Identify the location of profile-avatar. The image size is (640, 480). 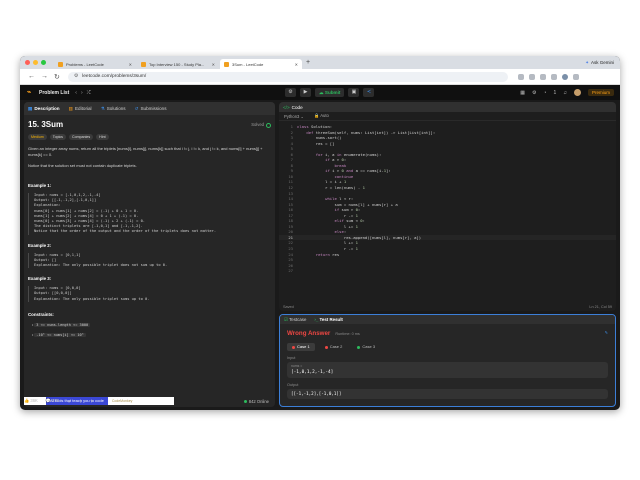
(564, 76).